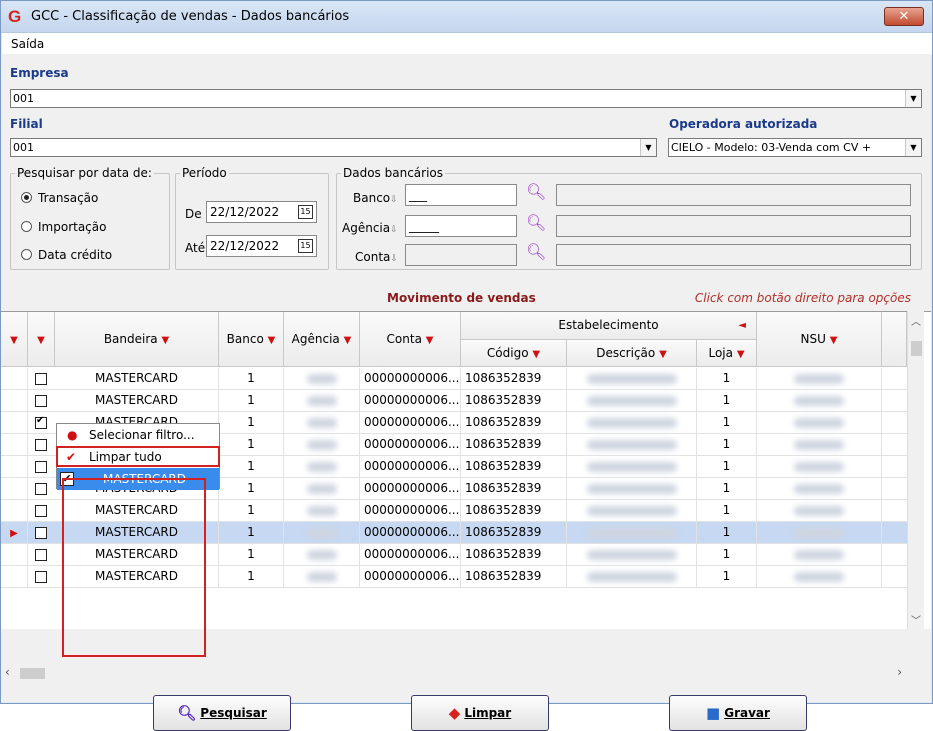 The image size is (933, 731). Describe the element at coordinates (75, 255) in the screenshot. I see `radio-label: Data crédito` at that location.